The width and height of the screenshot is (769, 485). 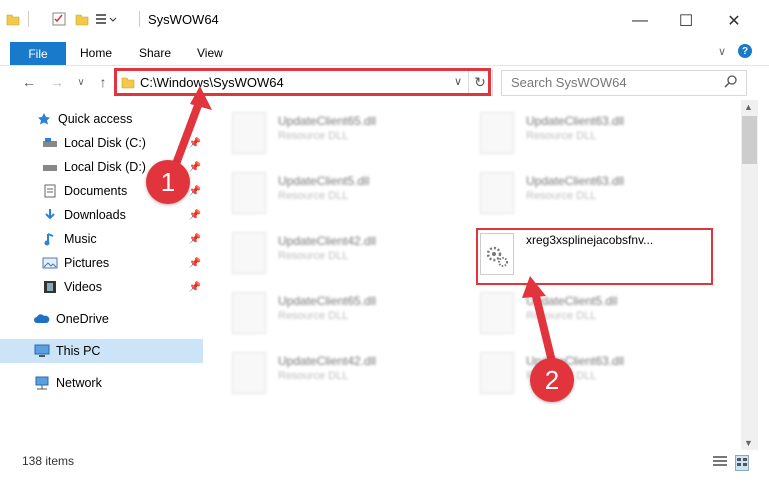 I want to click on tab-file: File, so click(x=38, y=53).